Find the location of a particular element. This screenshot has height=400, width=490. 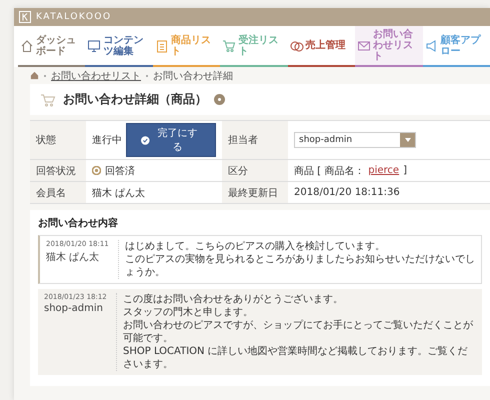

home-icon is located at coordinates (34, 75).